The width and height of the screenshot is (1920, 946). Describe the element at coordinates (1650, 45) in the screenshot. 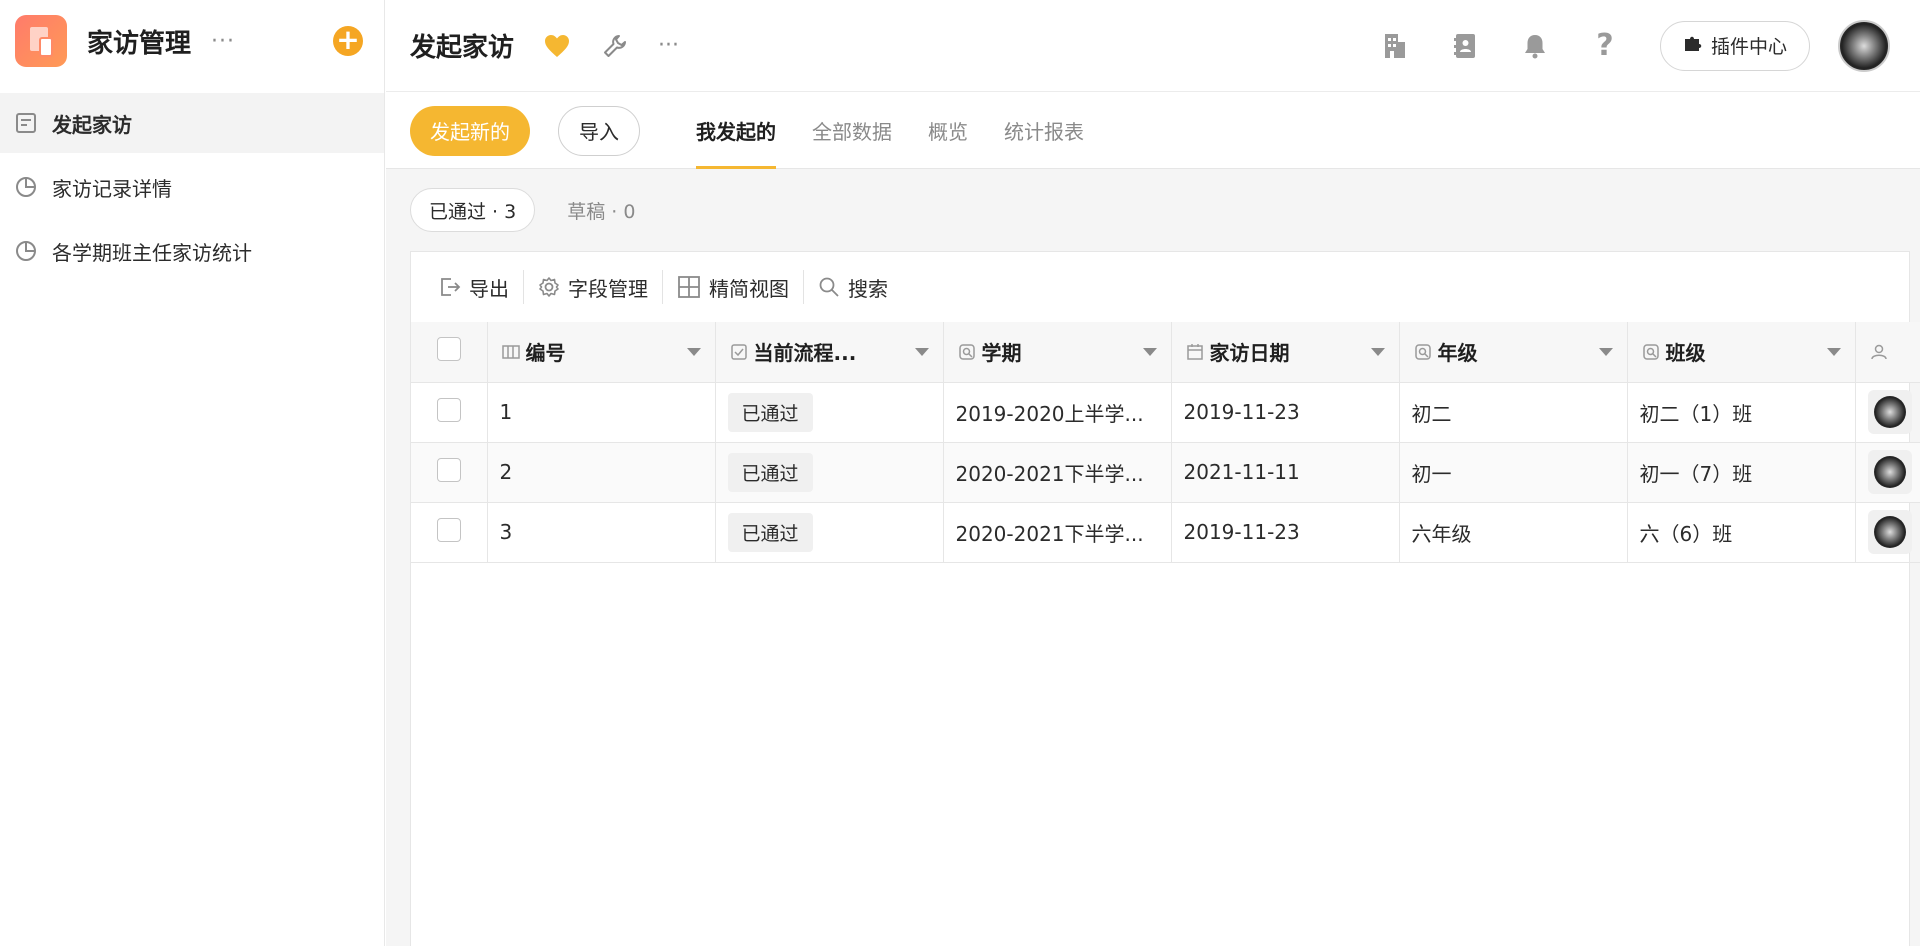

I see `top-right-actions: ? 插件中心` at that location.